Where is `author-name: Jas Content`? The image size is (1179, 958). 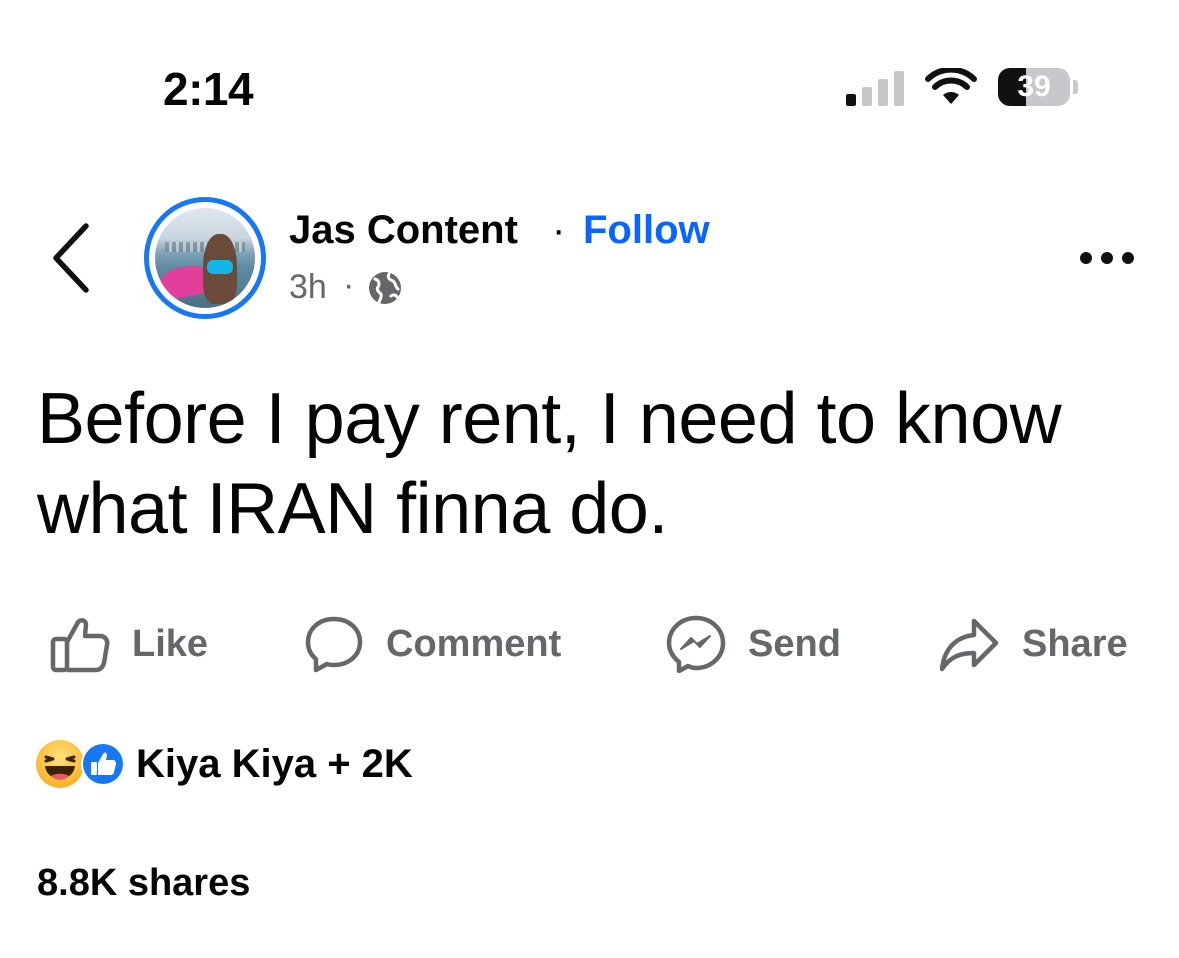 author-name: Jas Content is located at coordinates (403, 230).